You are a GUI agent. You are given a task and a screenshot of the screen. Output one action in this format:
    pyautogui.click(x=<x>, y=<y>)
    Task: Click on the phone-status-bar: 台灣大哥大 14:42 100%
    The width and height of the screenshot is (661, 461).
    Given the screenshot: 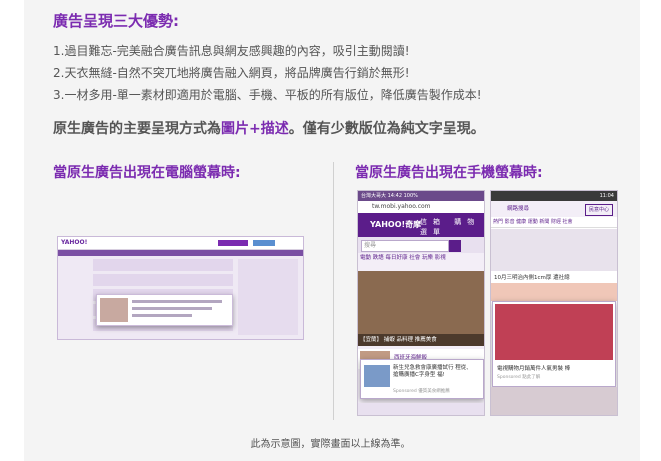 What is the action you would take?
    pyautogui.click(x=421, y=196)
    